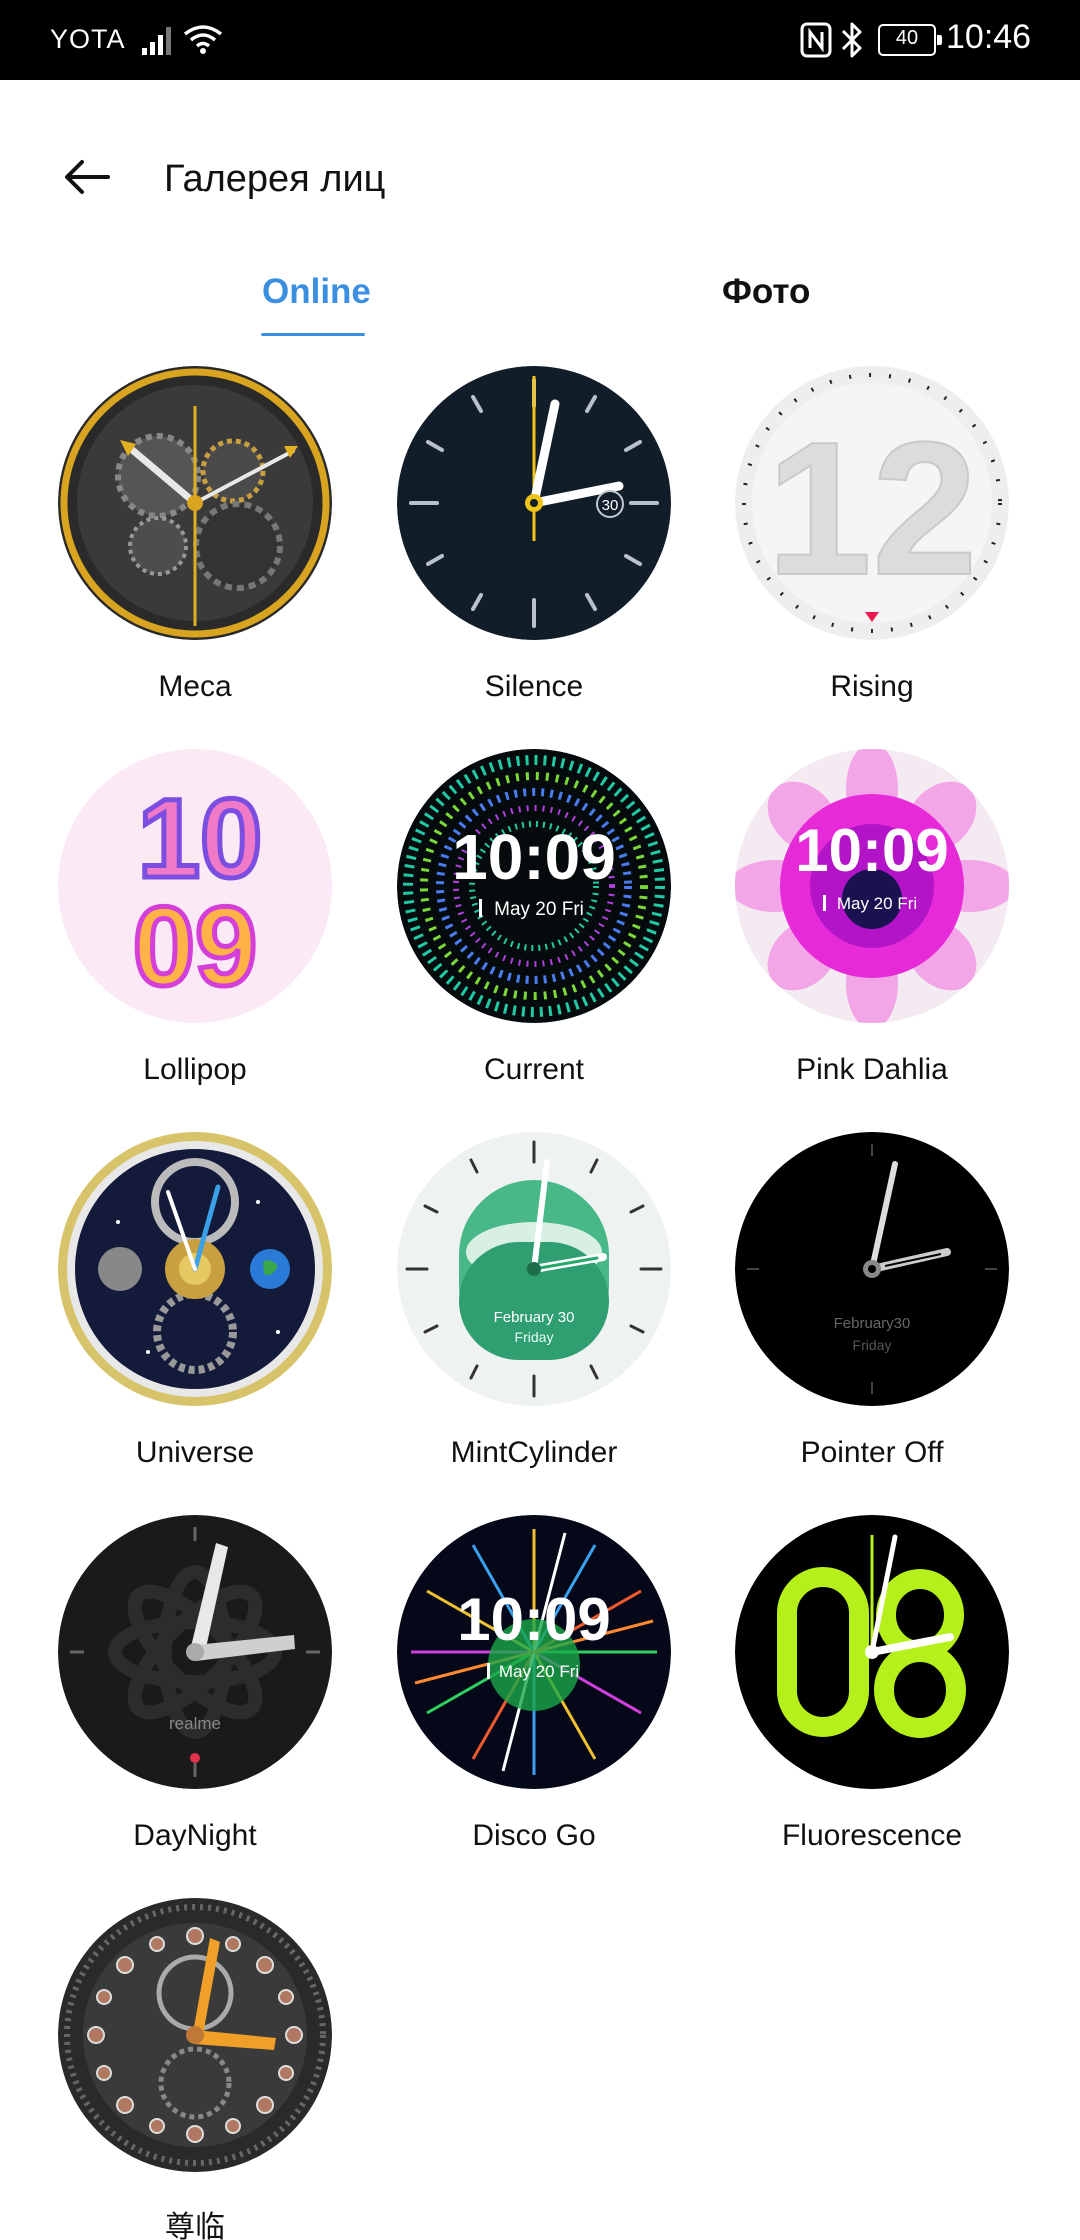 This screenshot has width=1080, height=2240. I want to click on lollipop-dial: 10 09, so click(195, 886).